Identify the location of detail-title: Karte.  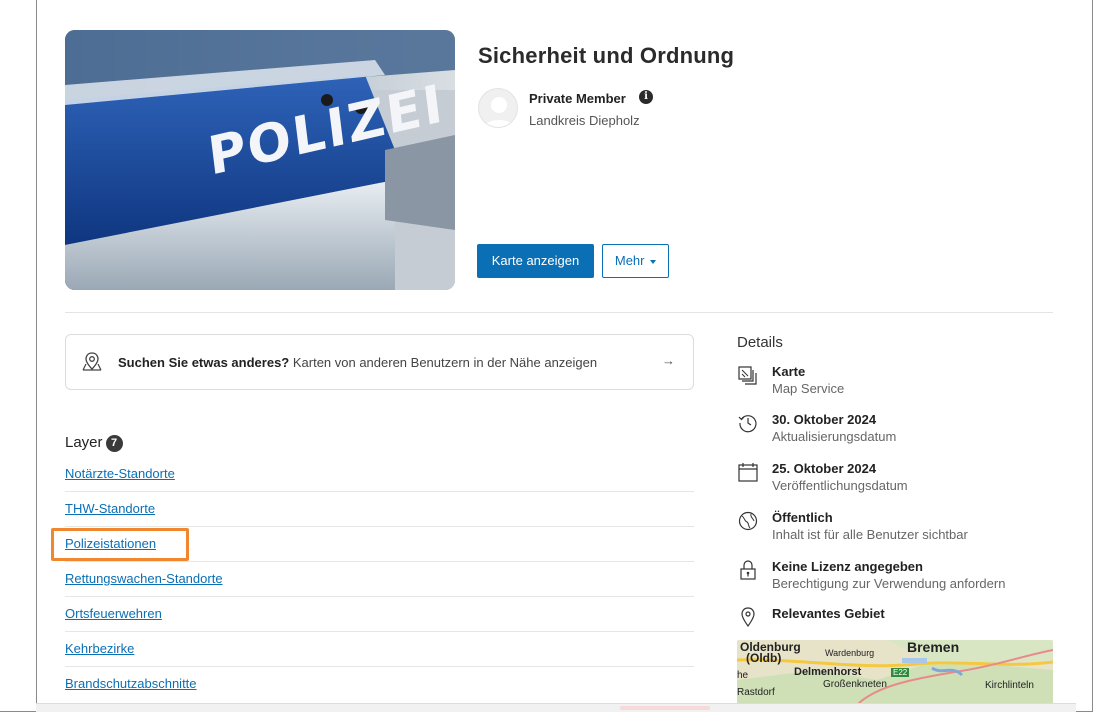
(789, 371).